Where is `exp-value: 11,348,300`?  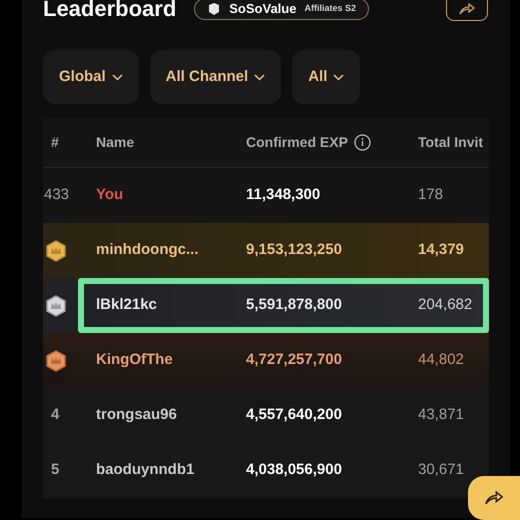
exp-value: 11,348,300 is located at coordinates (284, 195).